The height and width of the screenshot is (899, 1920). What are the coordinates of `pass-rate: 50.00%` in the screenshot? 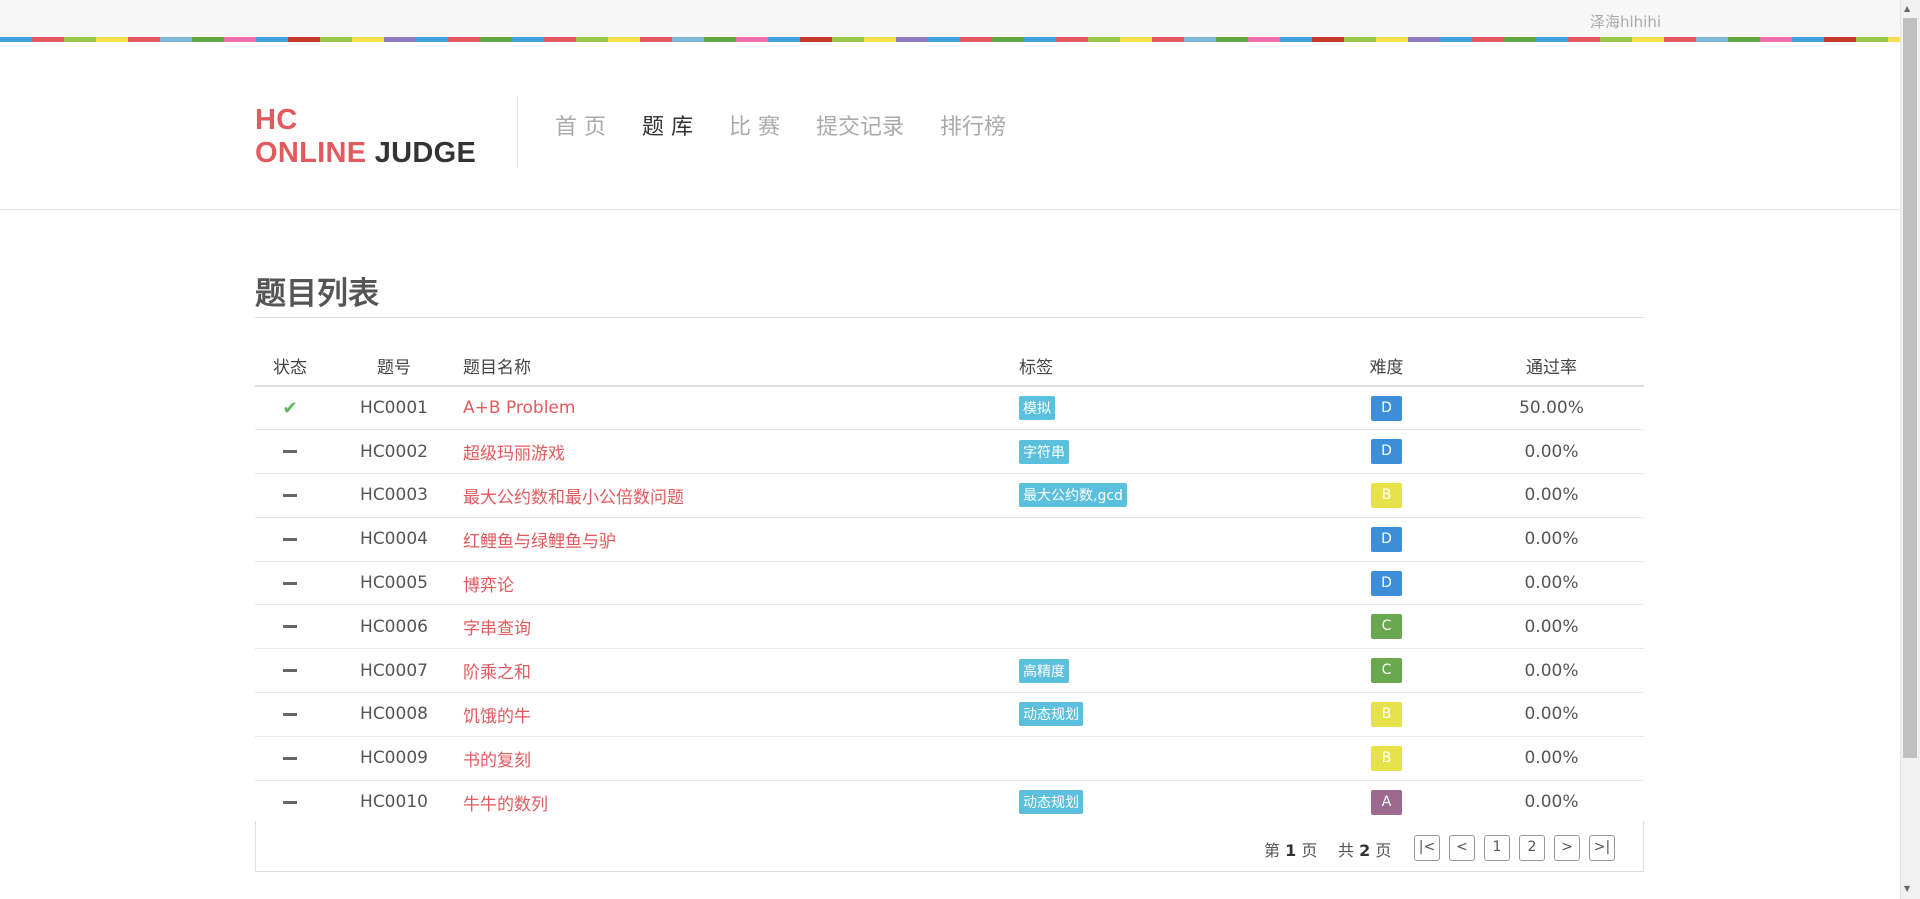 It's located at (1551, 407).